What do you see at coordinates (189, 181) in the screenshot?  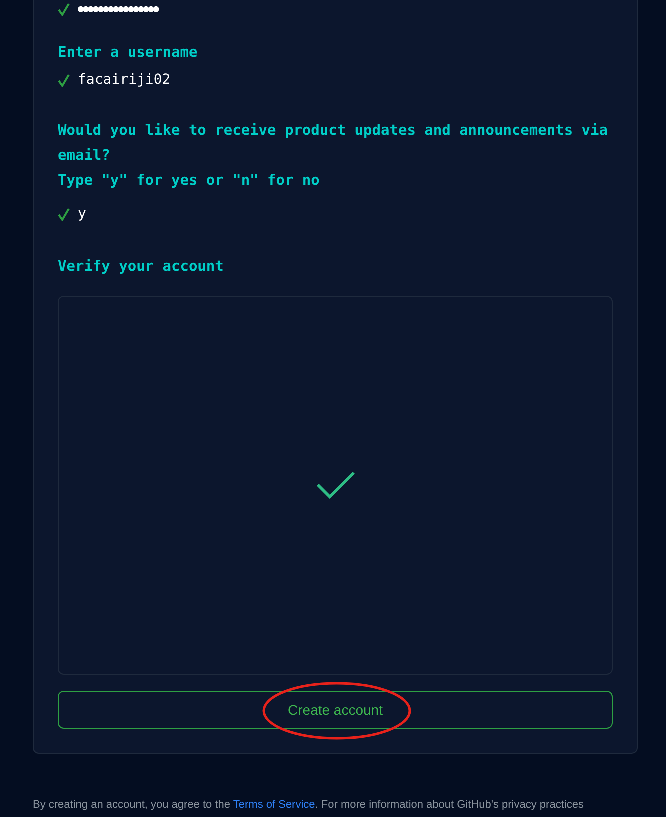 I see `hint-text: Type "y" for yes or "n" for no` at bounding box center [189, 181].